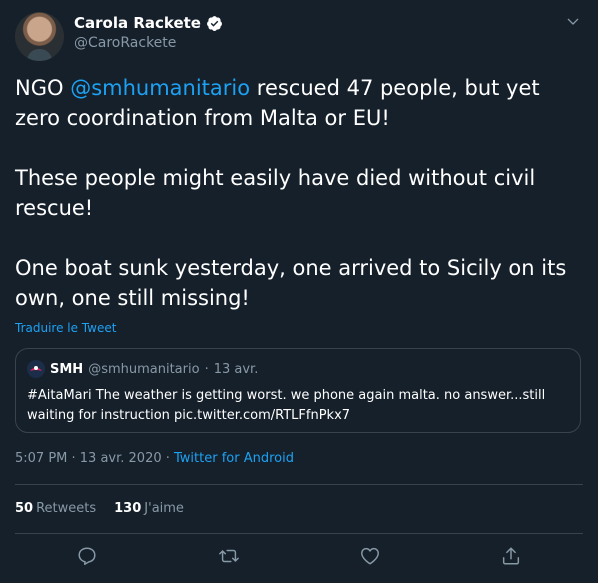 Image resolution: width=598 pixels, height=583 pixels. I want to click on author-name-row: Carola Rackete, so click(148, 23).